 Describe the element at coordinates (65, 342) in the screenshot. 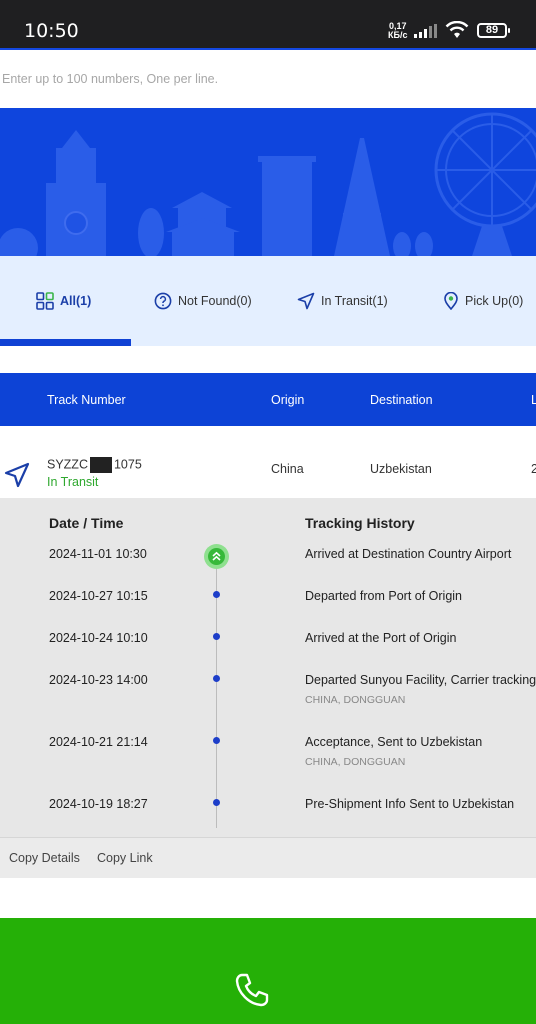

I see `active-tab-indicator` at that location.